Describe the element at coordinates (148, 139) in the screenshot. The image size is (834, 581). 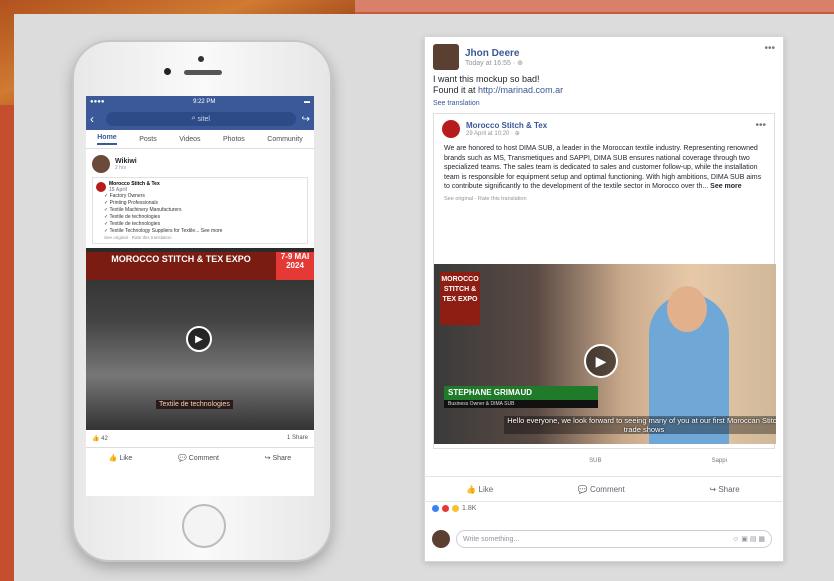
I see `tab-posts: Posts` at that location.